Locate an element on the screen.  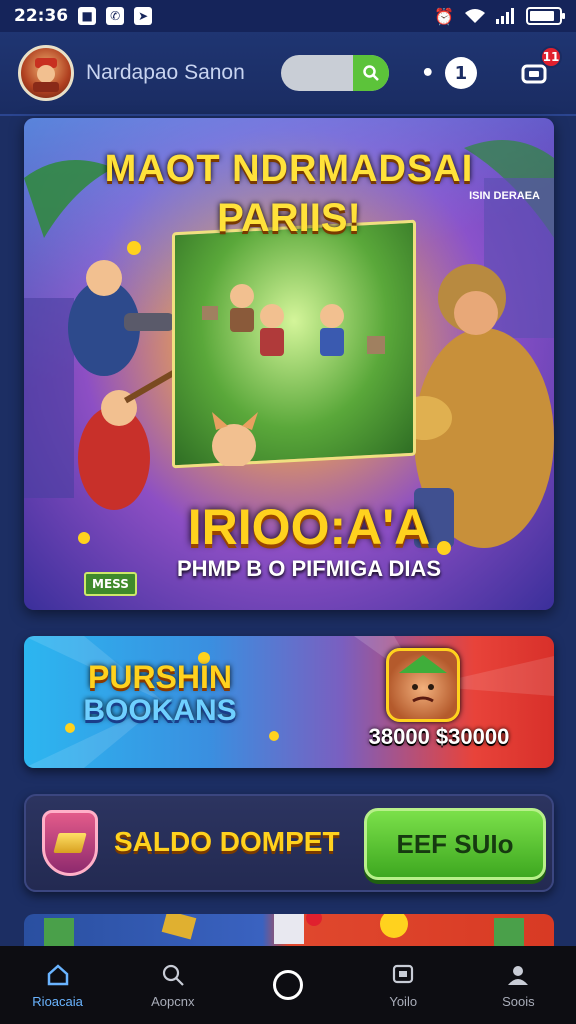
wallet-card: SALDO DOMPET EEF SUIo is located at coordinates (289, 843).